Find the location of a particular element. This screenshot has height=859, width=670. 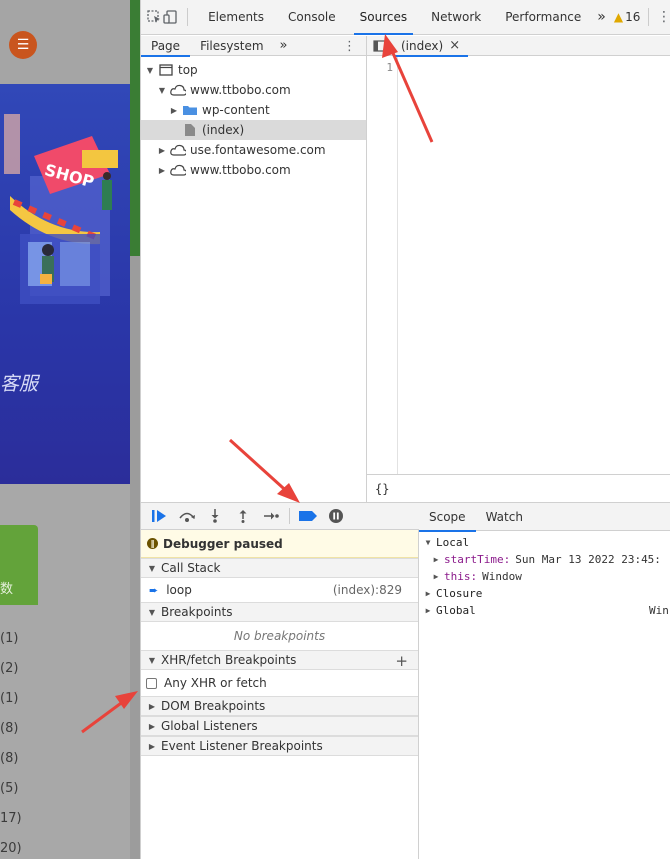

menu-icon: ☰ is located at coordinates (23, 45).